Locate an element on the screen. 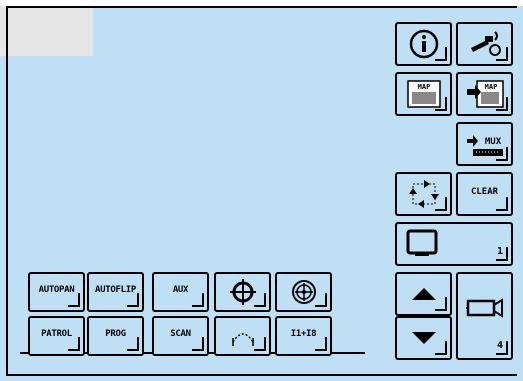  camera-number: 4 is located at coordinates (499, 345).